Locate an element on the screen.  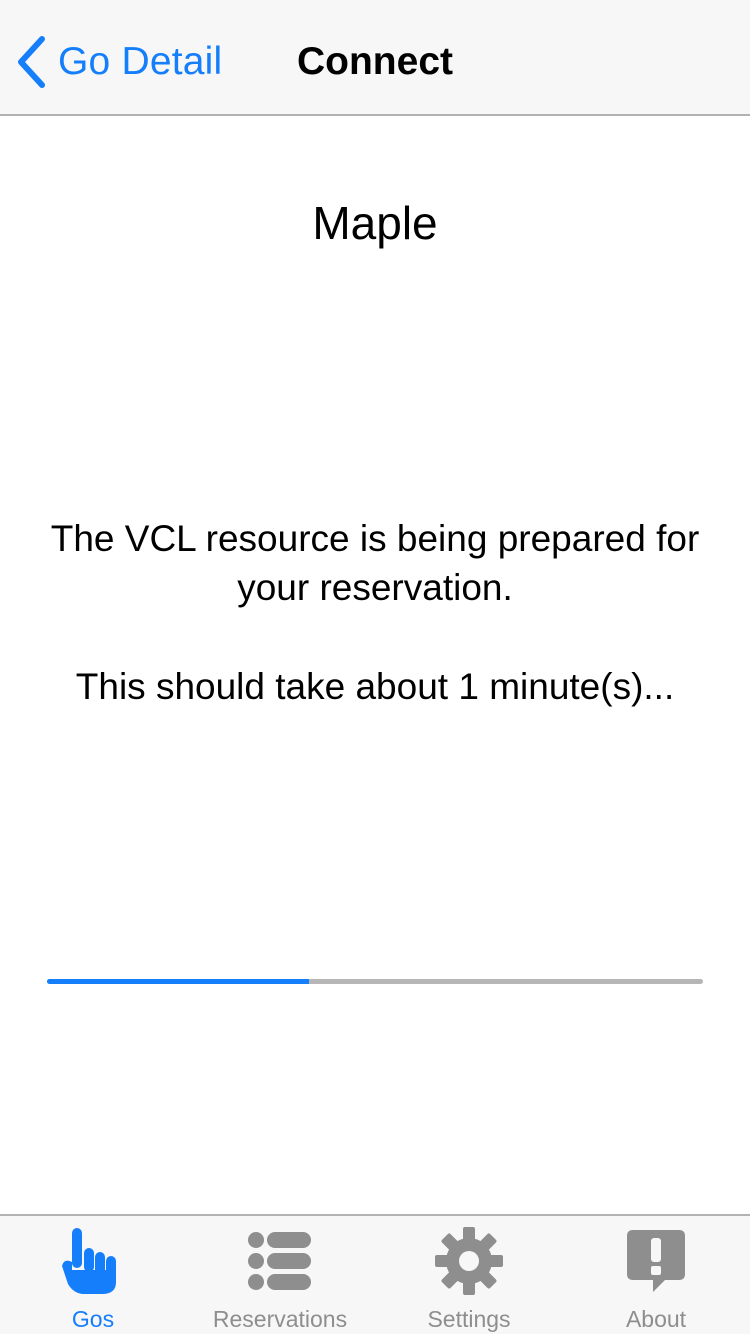
back-button-label: Go Detail is located at coordinates (140, 61).